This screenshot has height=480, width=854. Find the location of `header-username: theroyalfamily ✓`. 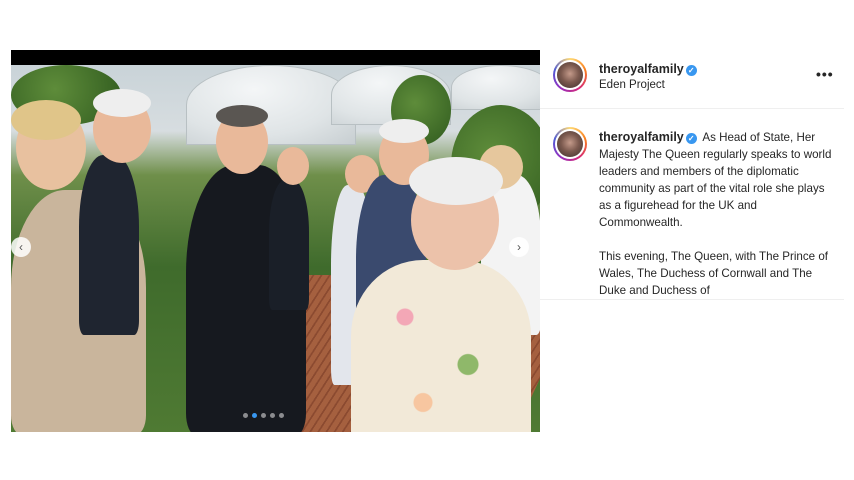

header-username: theroyalfamily ✓ is located at coordinates (648, 69).